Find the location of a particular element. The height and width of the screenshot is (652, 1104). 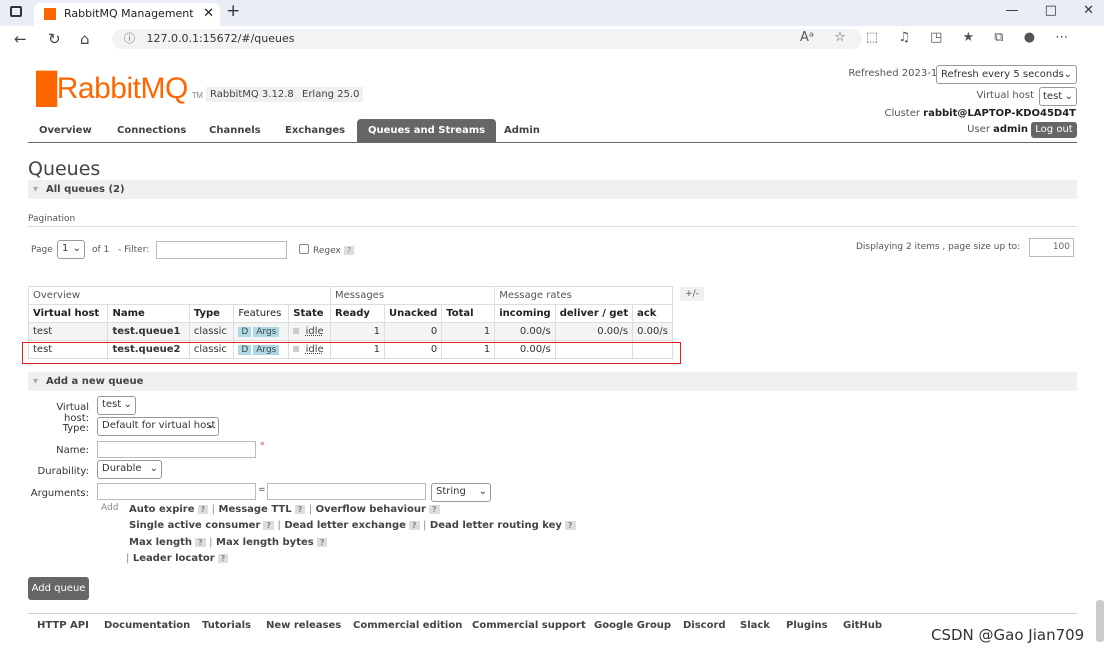

refresh-icon: ↻ is located at coordinates (54, 39).